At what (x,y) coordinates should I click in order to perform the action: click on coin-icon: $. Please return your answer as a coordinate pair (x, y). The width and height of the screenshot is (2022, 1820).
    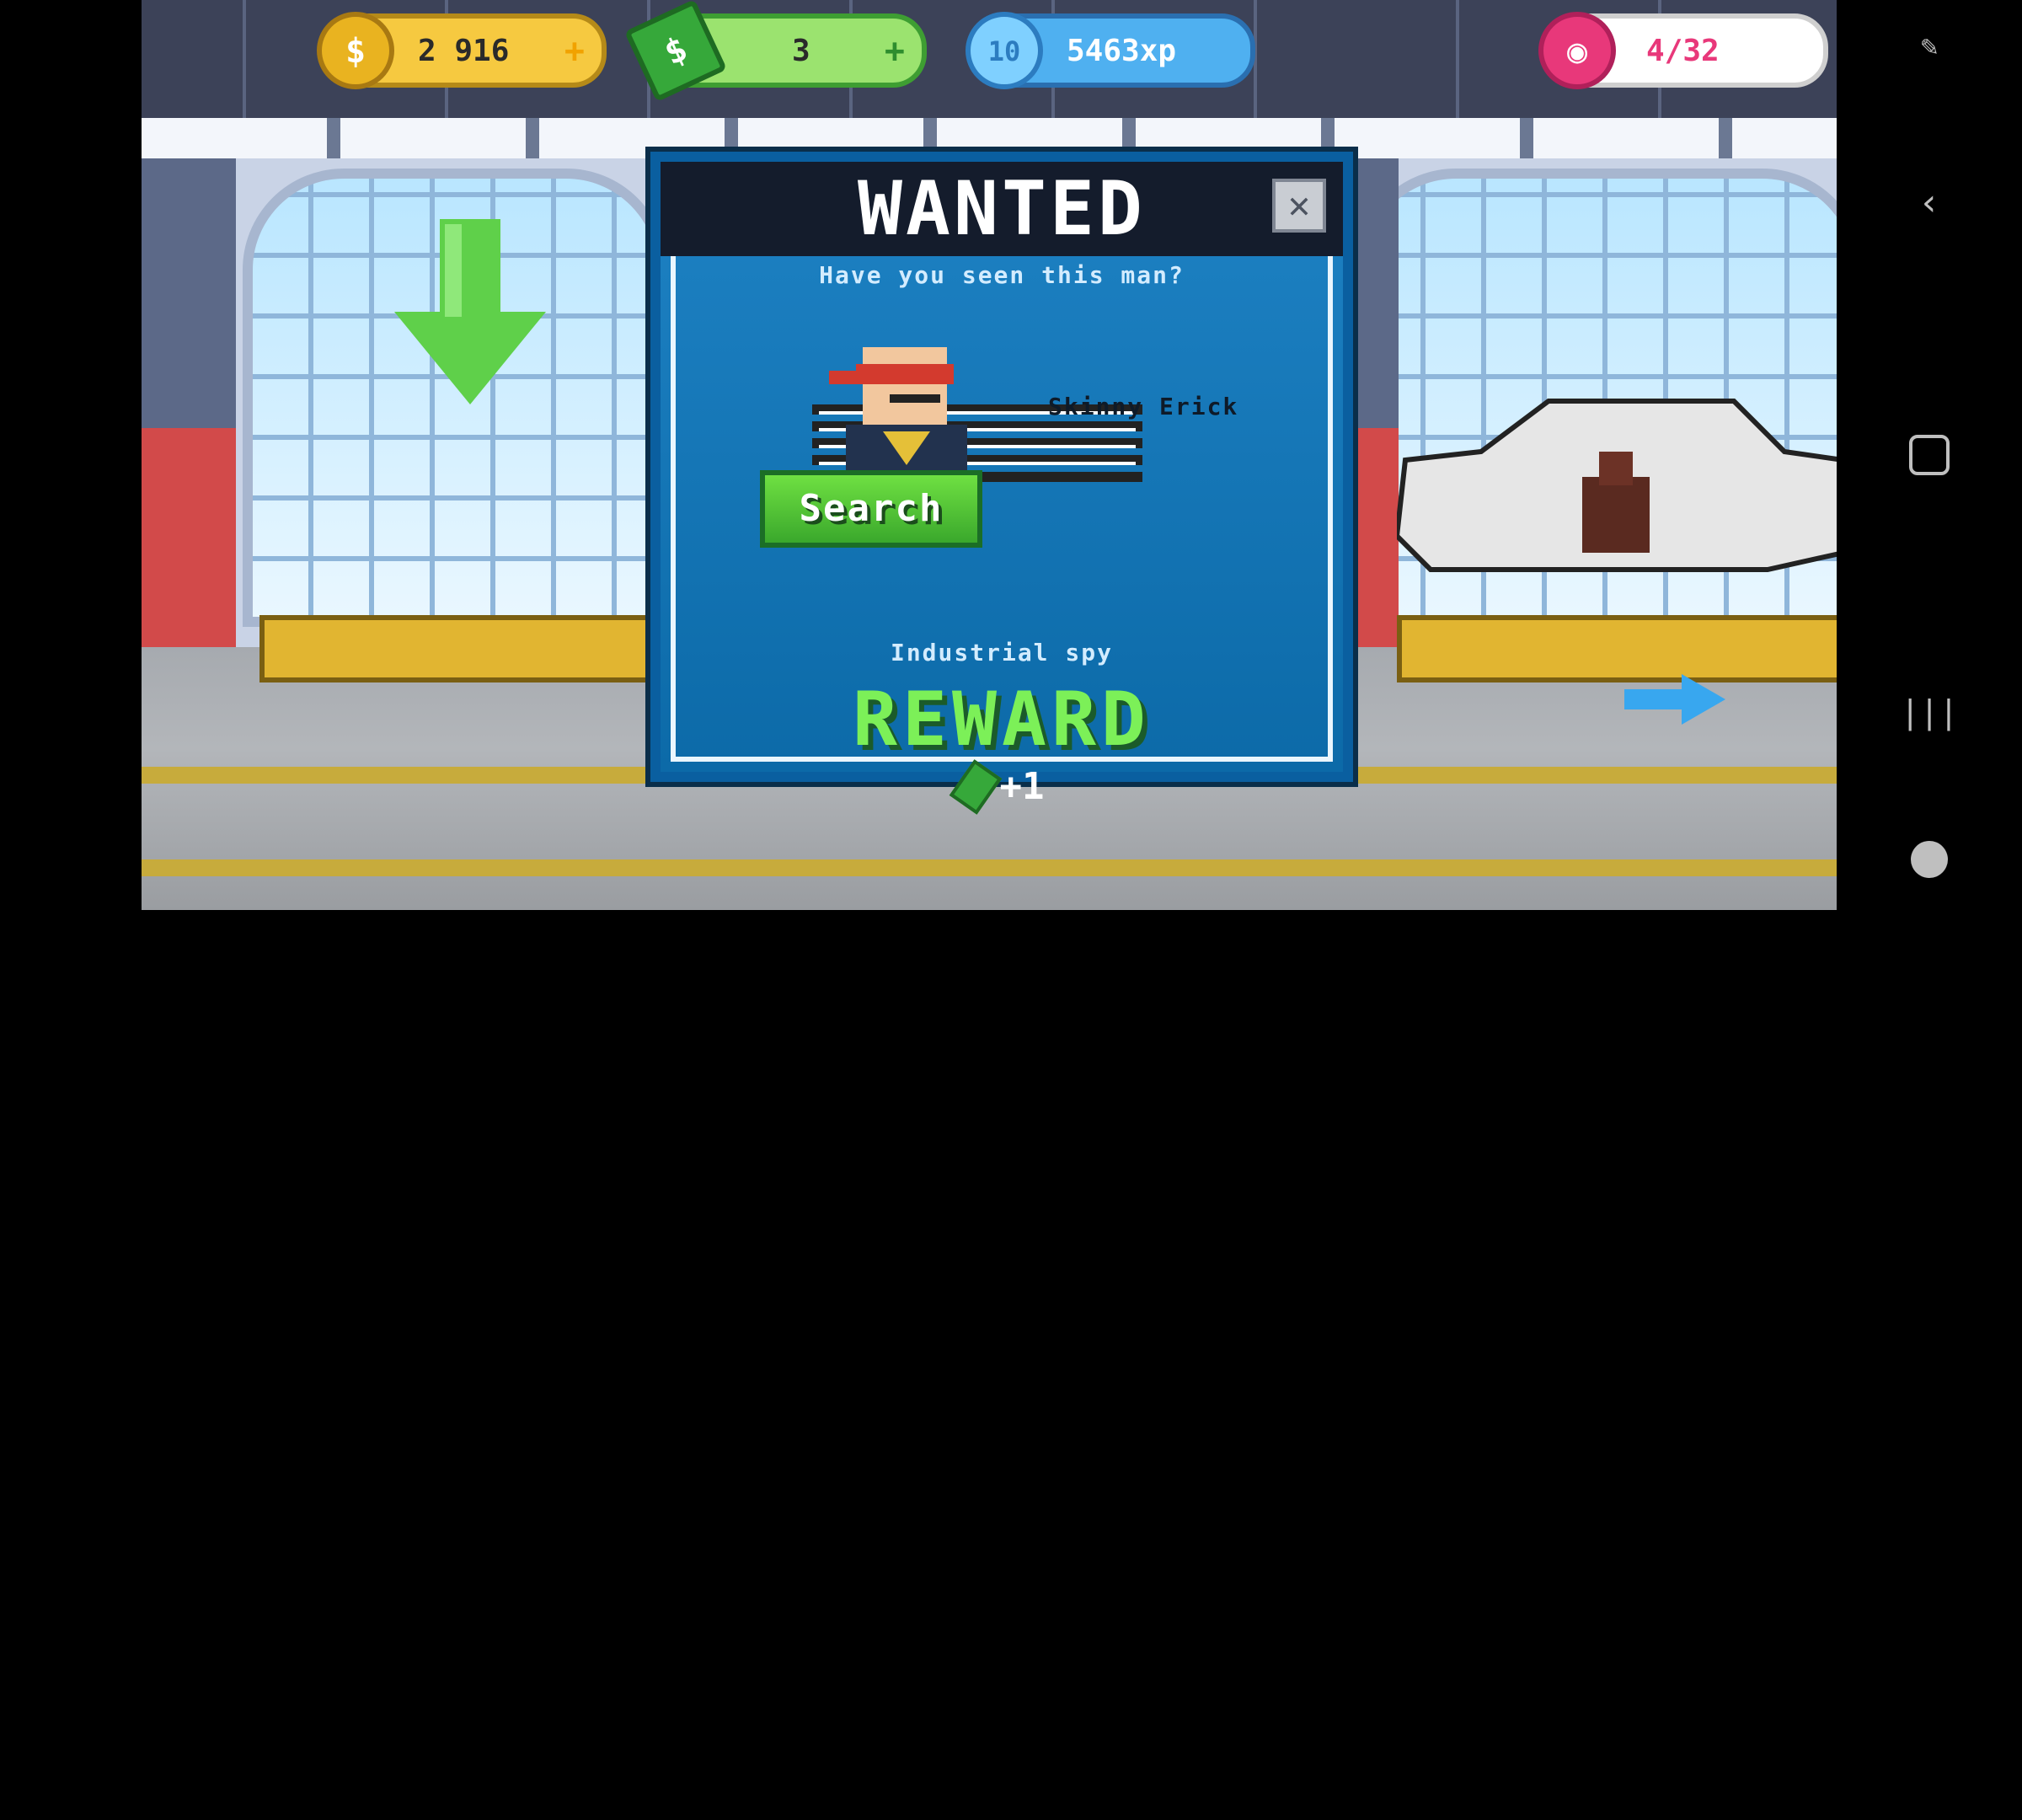
    Looking at the image, I should click on (355, 50).